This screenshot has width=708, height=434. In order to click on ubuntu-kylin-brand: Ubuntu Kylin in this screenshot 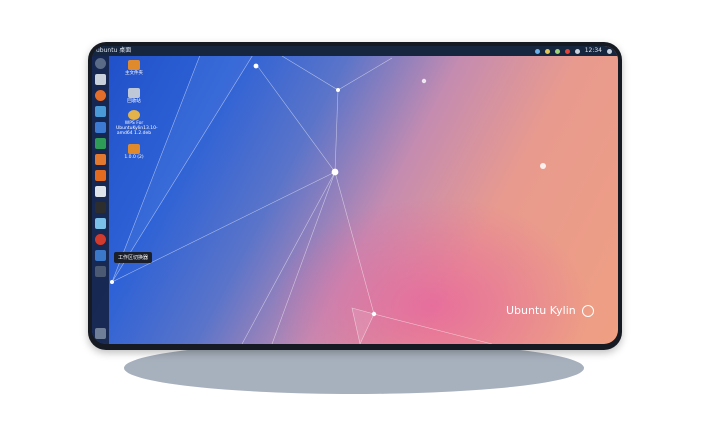, I will do `click(550, 310)`.